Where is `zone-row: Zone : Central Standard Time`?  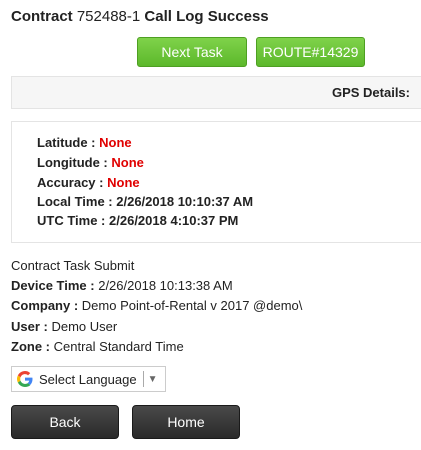
zone-row: Zone : Central Standard Time is located at coordinates (97, 346).